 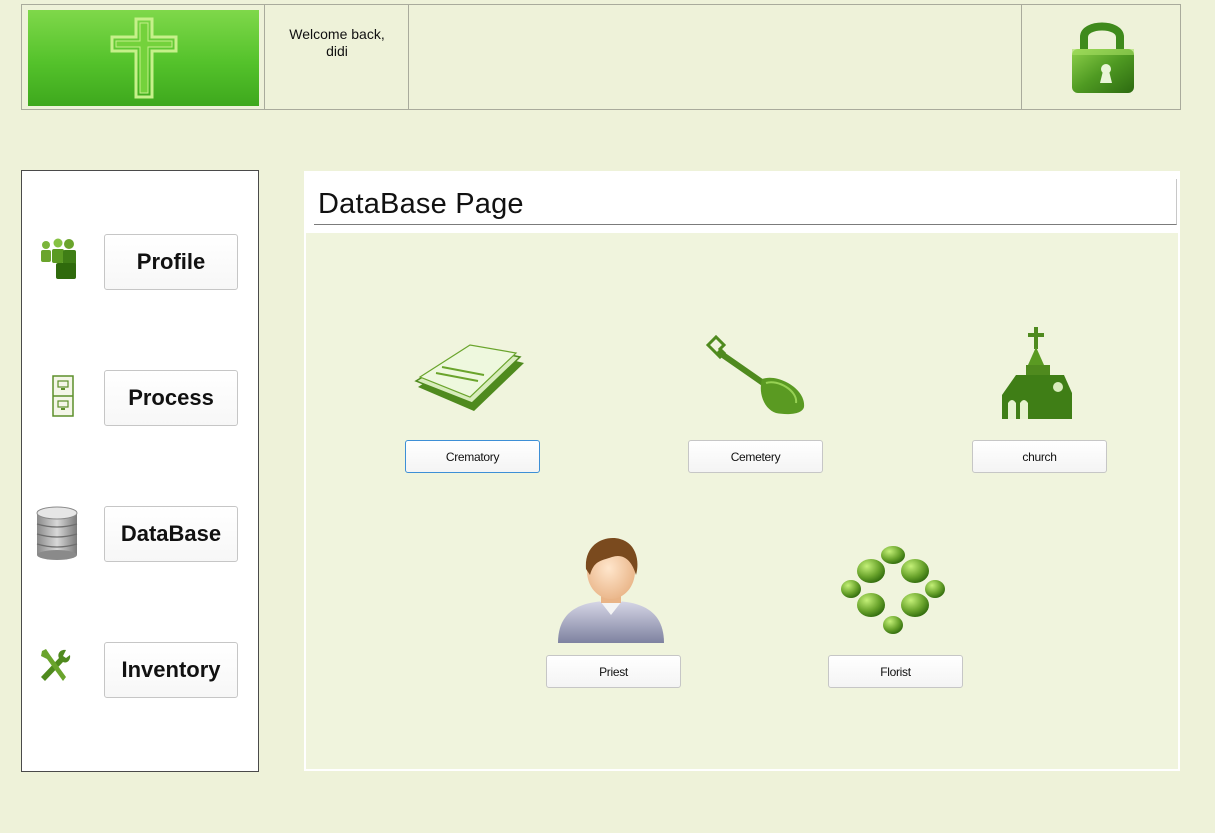 I want to click on cross-icon, so click(x=143, y=58).